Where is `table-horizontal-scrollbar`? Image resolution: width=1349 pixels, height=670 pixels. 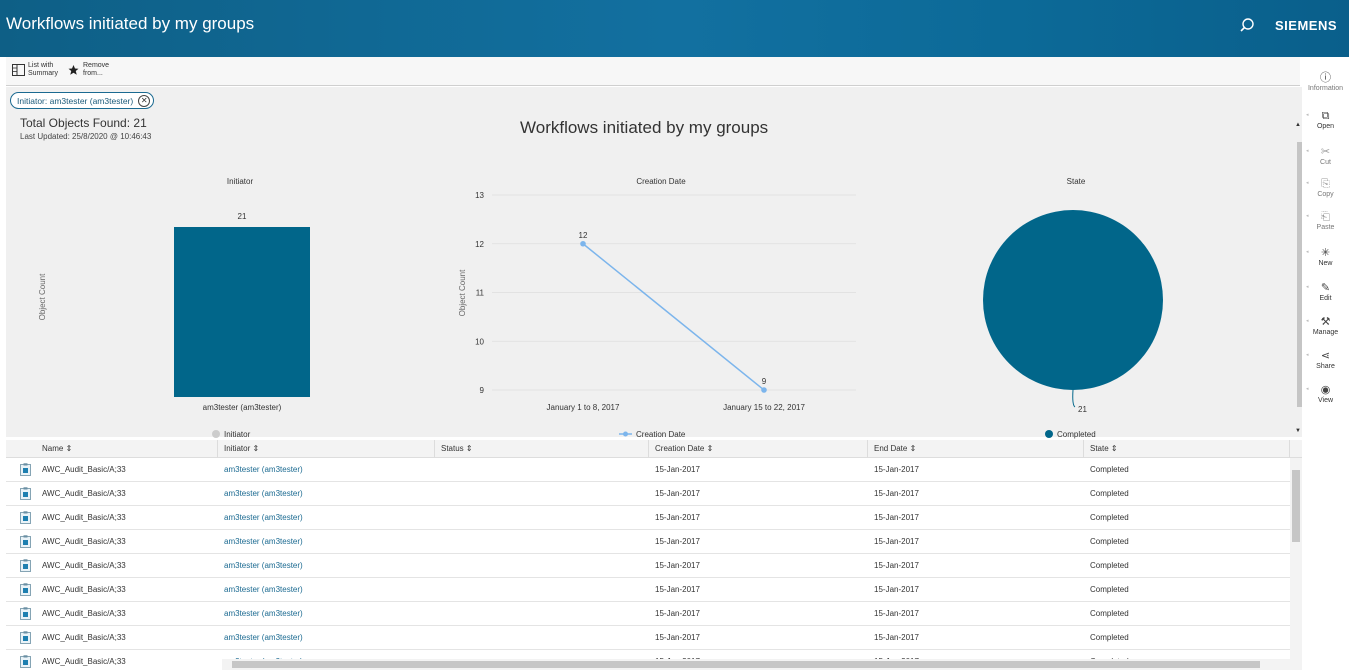 table-horizontal-scrollbar is located at coordinates (756, 664).